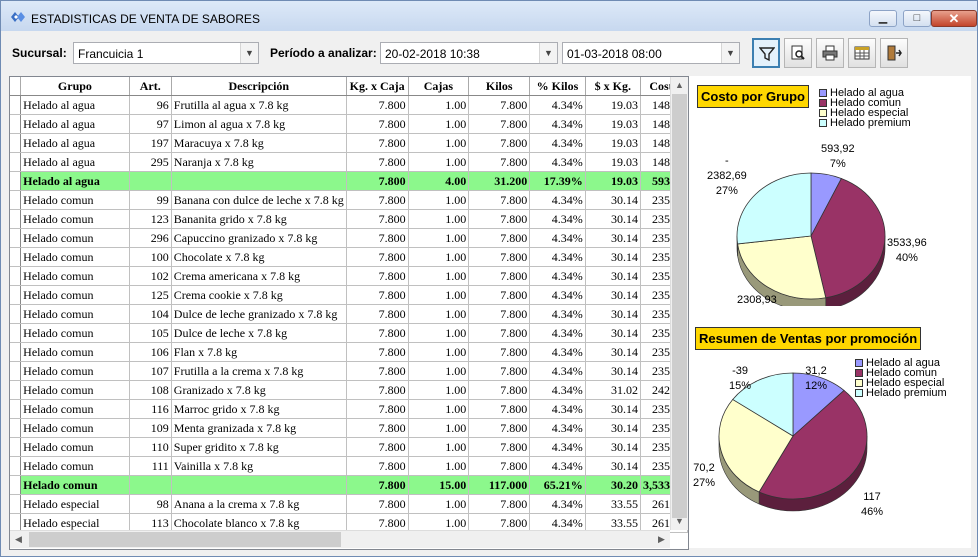  I want to click on table-cell: 116, so click(150, 409).